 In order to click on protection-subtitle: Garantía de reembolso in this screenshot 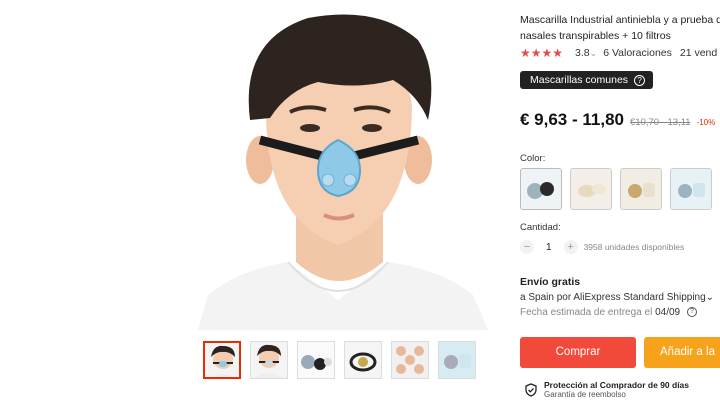, I will do `click(585, 394)`.